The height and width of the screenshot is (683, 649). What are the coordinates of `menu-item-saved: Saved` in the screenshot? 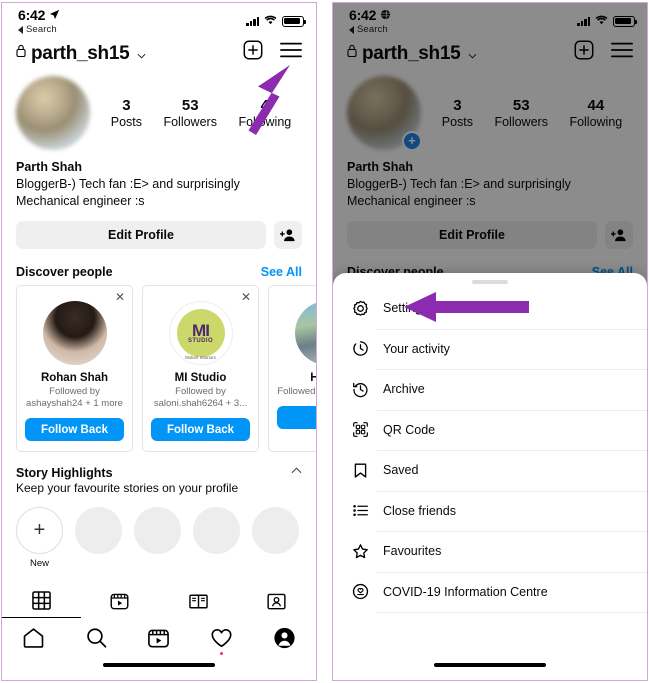 It's located at (490, 470).